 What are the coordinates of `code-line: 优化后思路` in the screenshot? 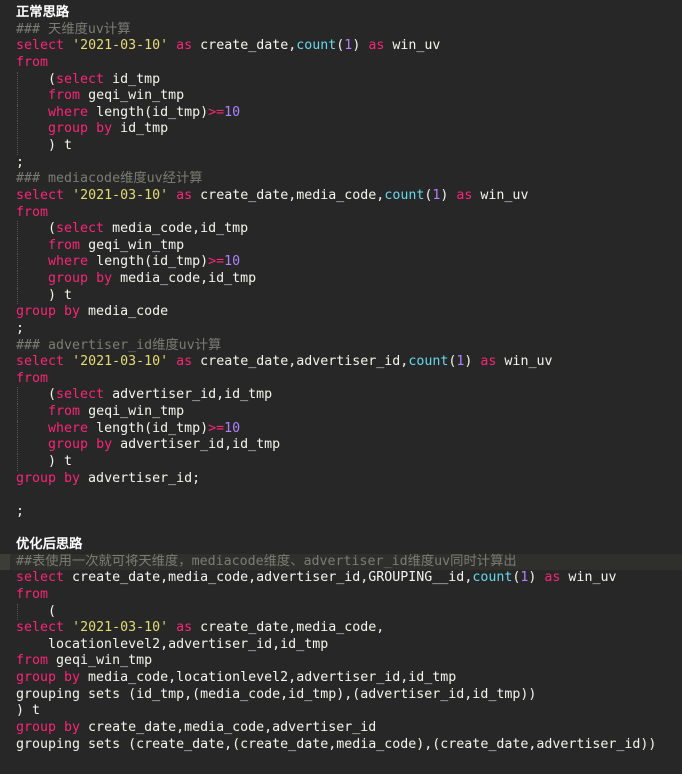 It's located at (341, 545).